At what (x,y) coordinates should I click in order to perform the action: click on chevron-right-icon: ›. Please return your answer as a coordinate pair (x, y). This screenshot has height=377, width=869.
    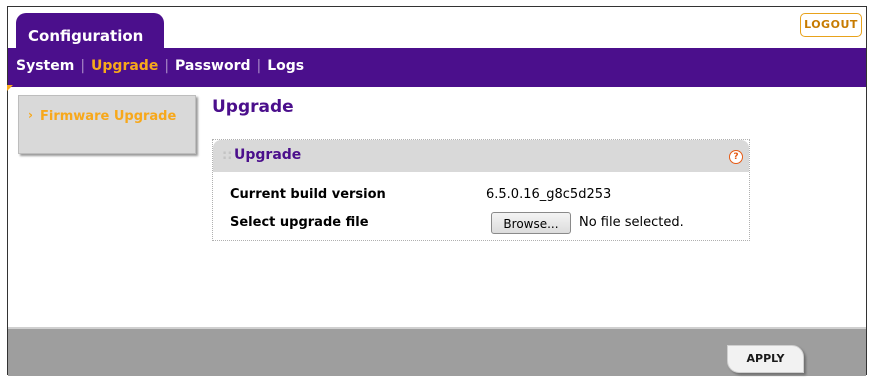
    Looking at the image, I should click on (30, 115).